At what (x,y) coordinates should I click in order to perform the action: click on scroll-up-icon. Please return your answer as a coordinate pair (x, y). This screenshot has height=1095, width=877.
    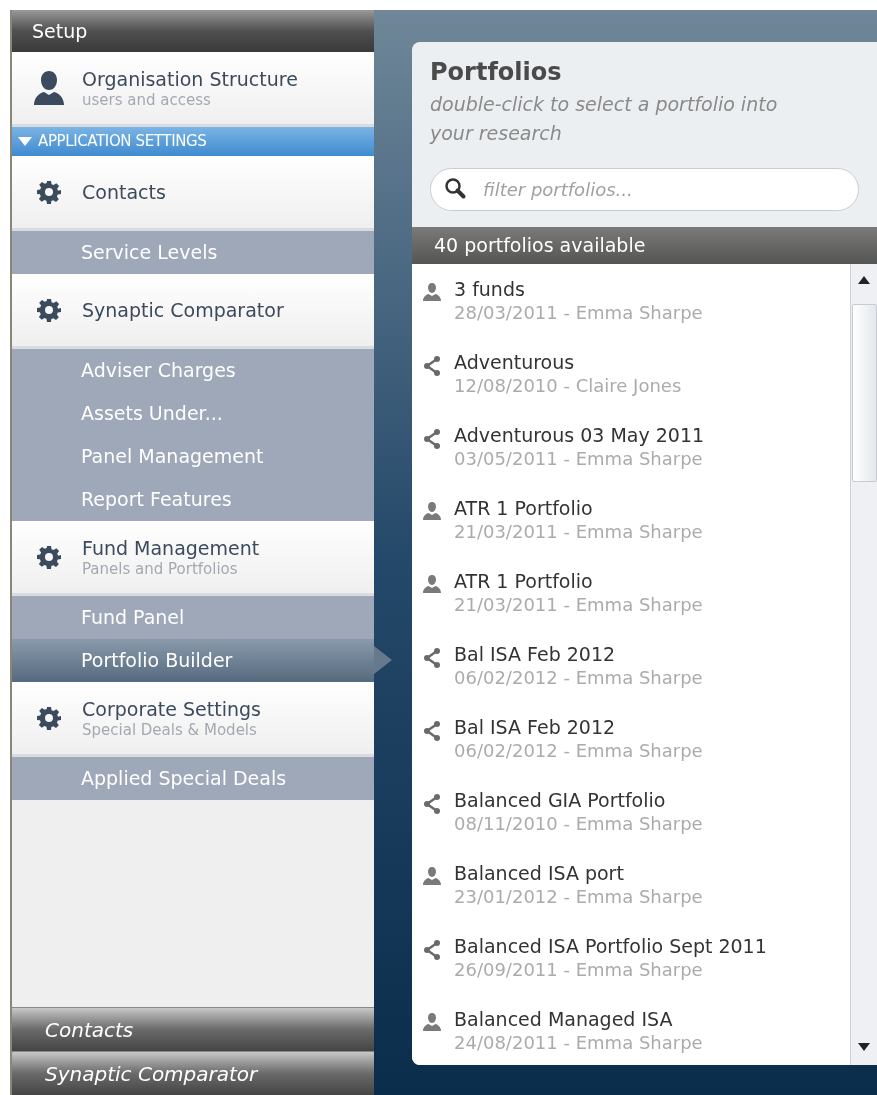
    Looking at the image, I should click on (864, 280).